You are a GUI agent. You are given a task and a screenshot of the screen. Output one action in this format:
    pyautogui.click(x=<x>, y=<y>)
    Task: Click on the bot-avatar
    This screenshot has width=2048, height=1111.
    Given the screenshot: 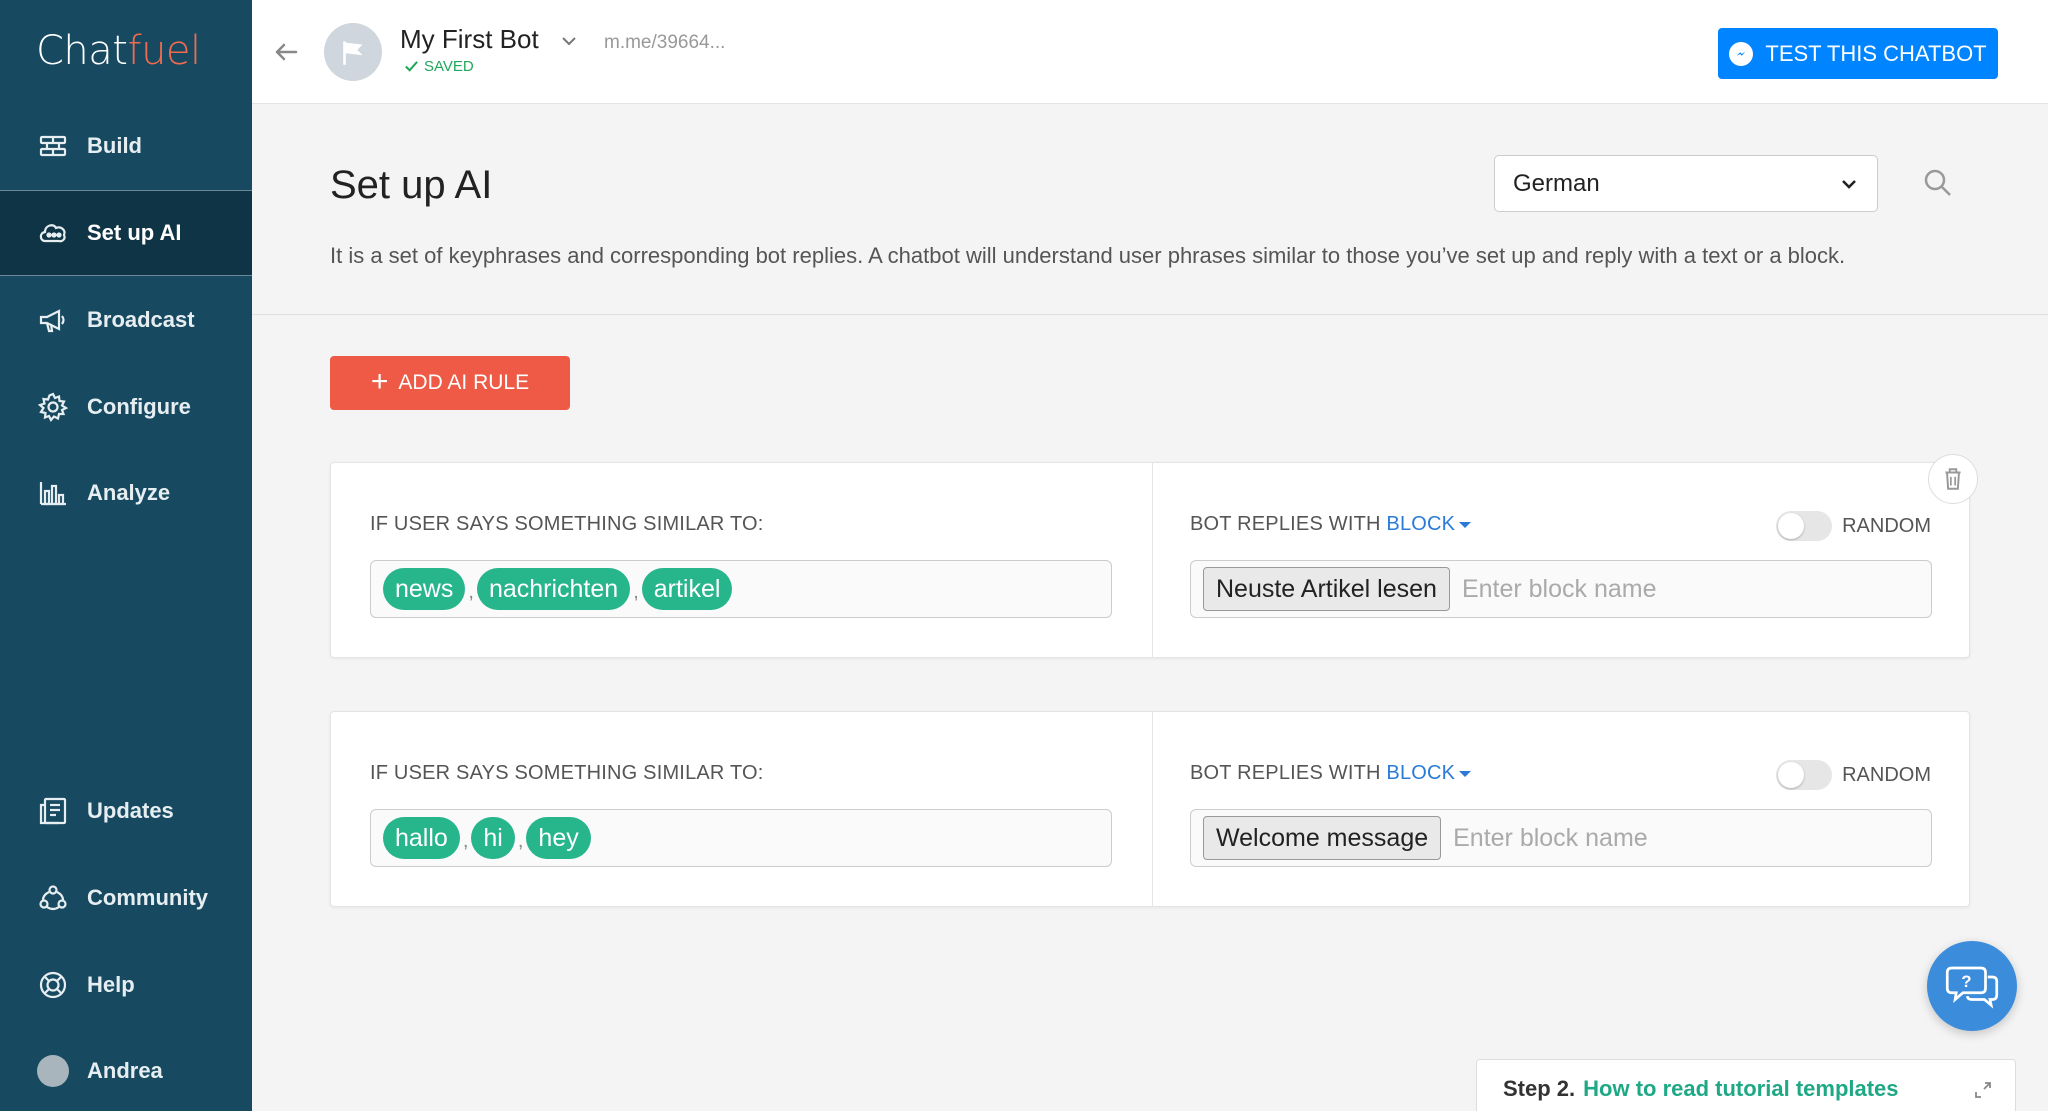 What is the action you would take?
    pyautogui.click(x=353, y=52)
    